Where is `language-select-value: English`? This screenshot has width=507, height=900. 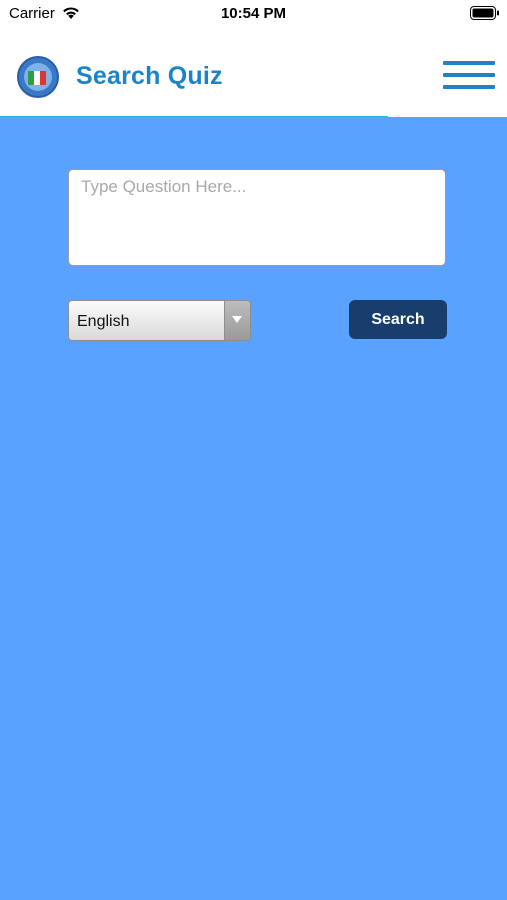
language-select-value: English is located at coordinates (103, 322).